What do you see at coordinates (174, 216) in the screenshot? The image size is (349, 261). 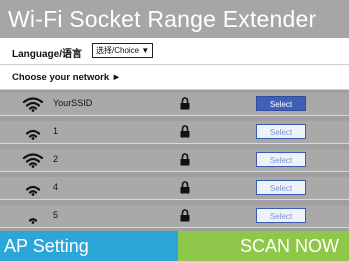 I see `network-row: 5 Select` at bounding box center [174, 216].